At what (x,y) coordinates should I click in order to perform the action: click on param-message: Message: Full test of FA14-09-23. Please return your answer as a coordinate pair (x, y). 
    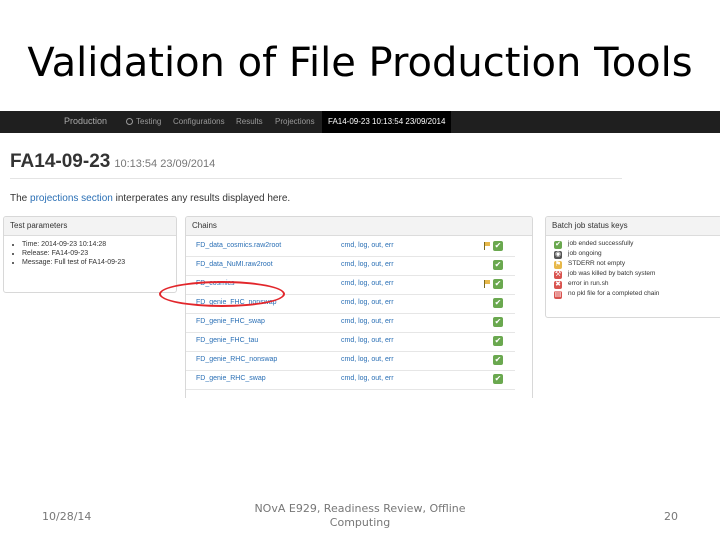
    Looking at the image, I should click on (99, 262).